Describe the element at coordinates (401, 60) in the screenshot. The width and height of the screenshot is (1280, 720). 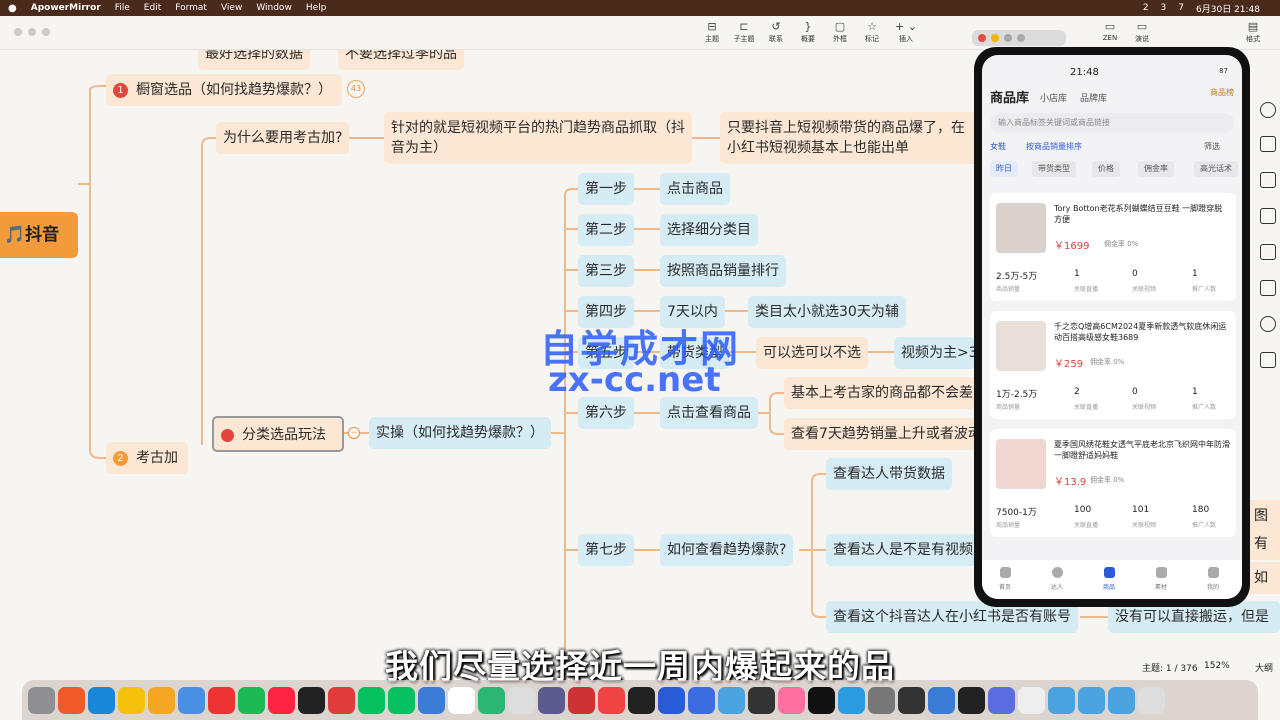
I see `node-partial-season: 不要选择过季的品` at that location.